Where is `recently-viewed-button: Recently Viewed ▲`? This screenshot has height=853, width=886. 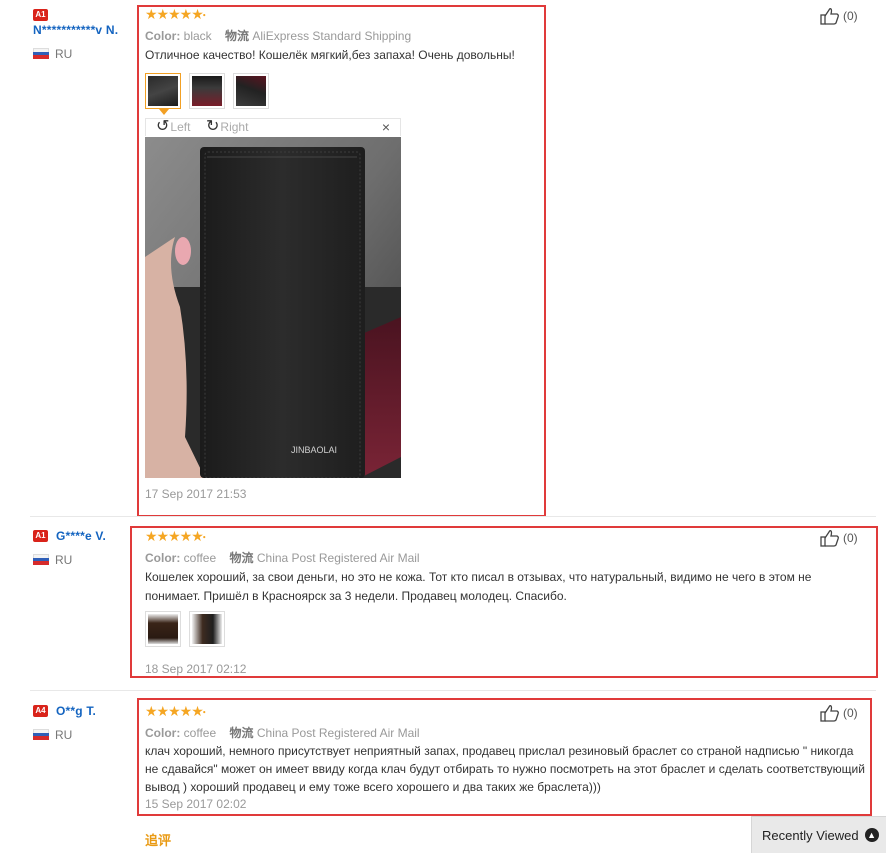 recently-viewed-button: Recently Viewed ▲ is located at coordinates (818, 834).